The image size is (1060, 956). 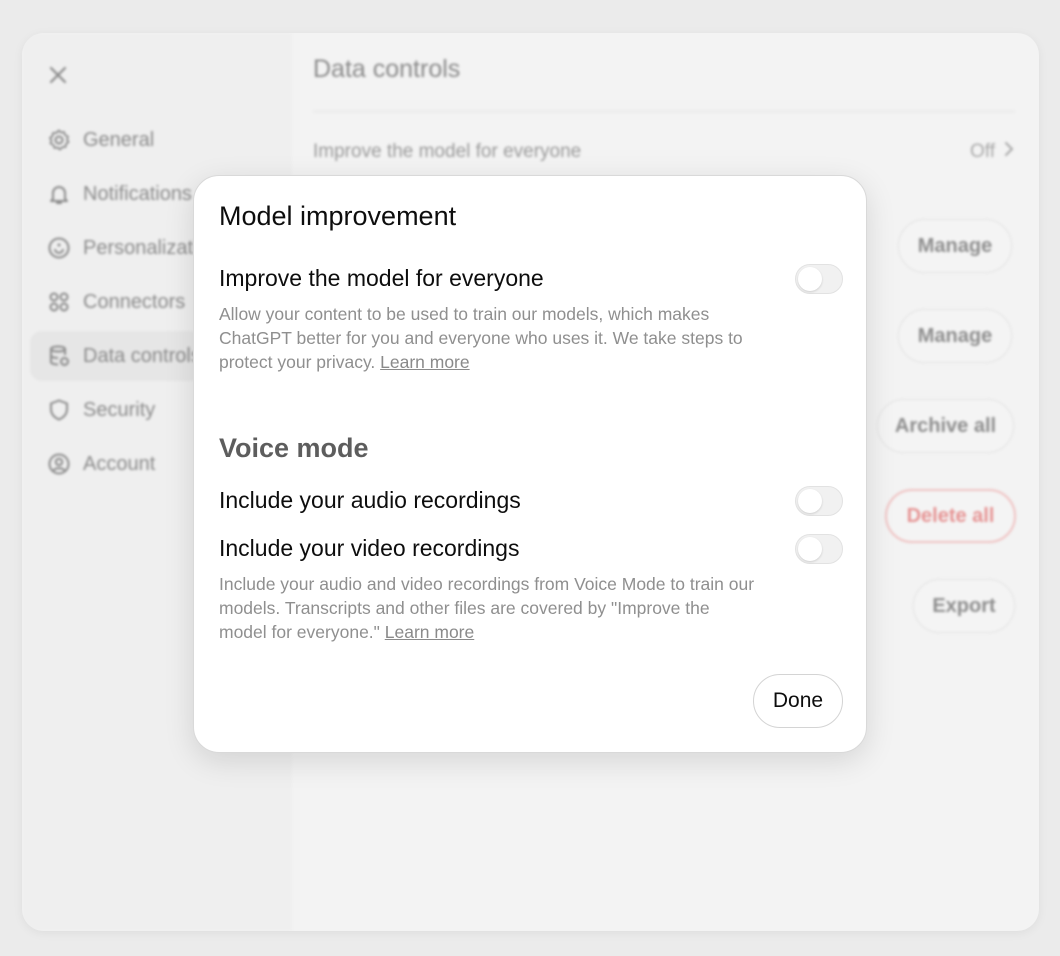 I want to click on connectors-icon, so click(x=59, y=302).